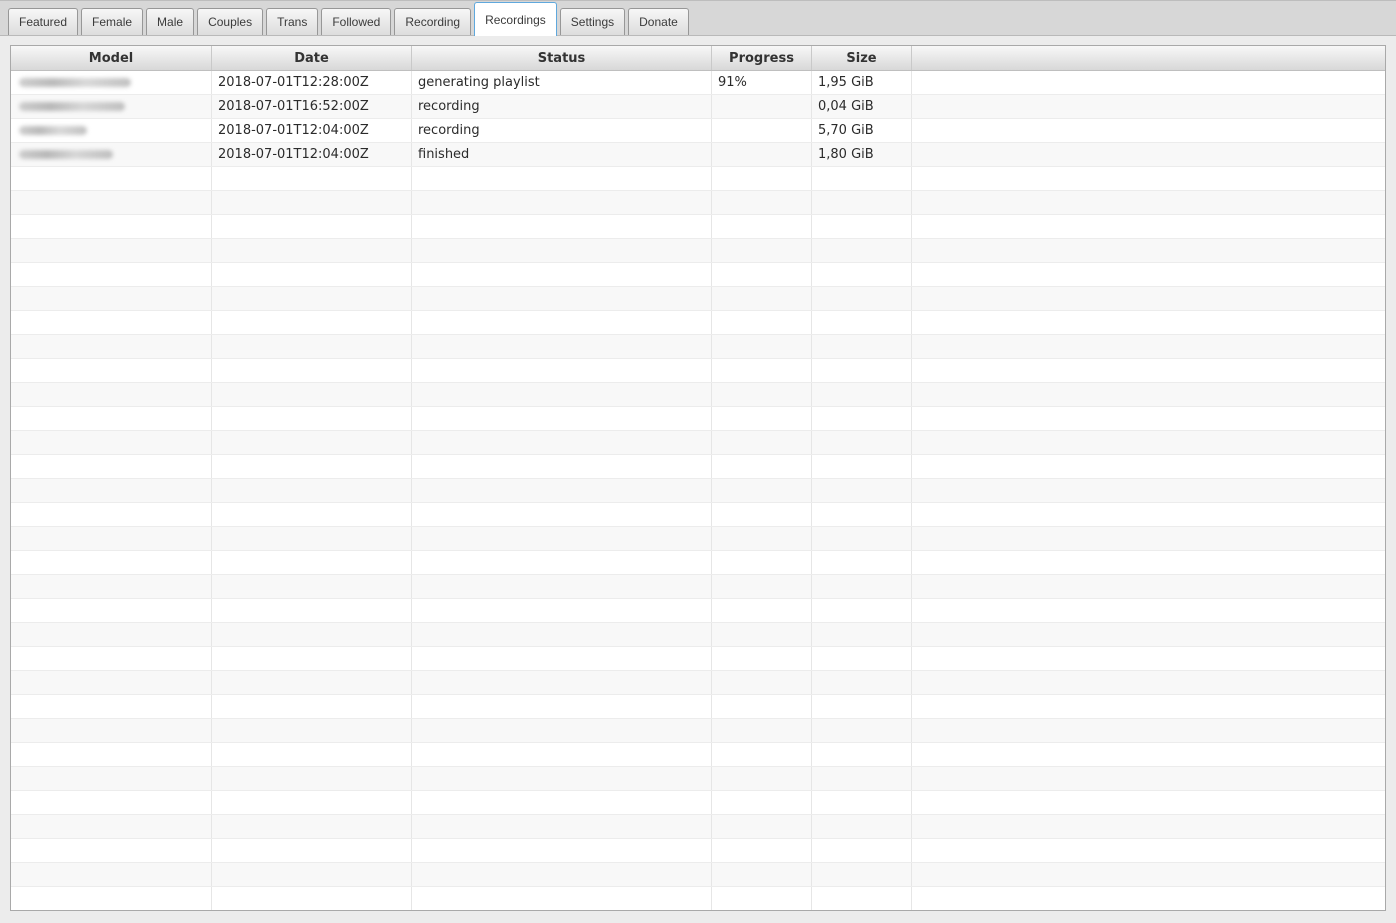 This screenshot has width=1396, height=923. Describe the element at coordinates (562, 82) in the screenshot. I see `status-cell: generating playlist` at that location.